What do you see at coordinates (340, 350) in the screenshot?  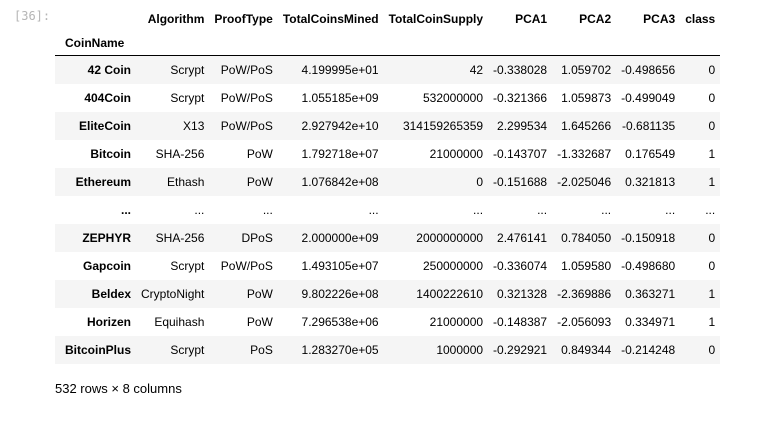 I see `table-cell: 1.283270e+05` at bounding box center [340, 350].